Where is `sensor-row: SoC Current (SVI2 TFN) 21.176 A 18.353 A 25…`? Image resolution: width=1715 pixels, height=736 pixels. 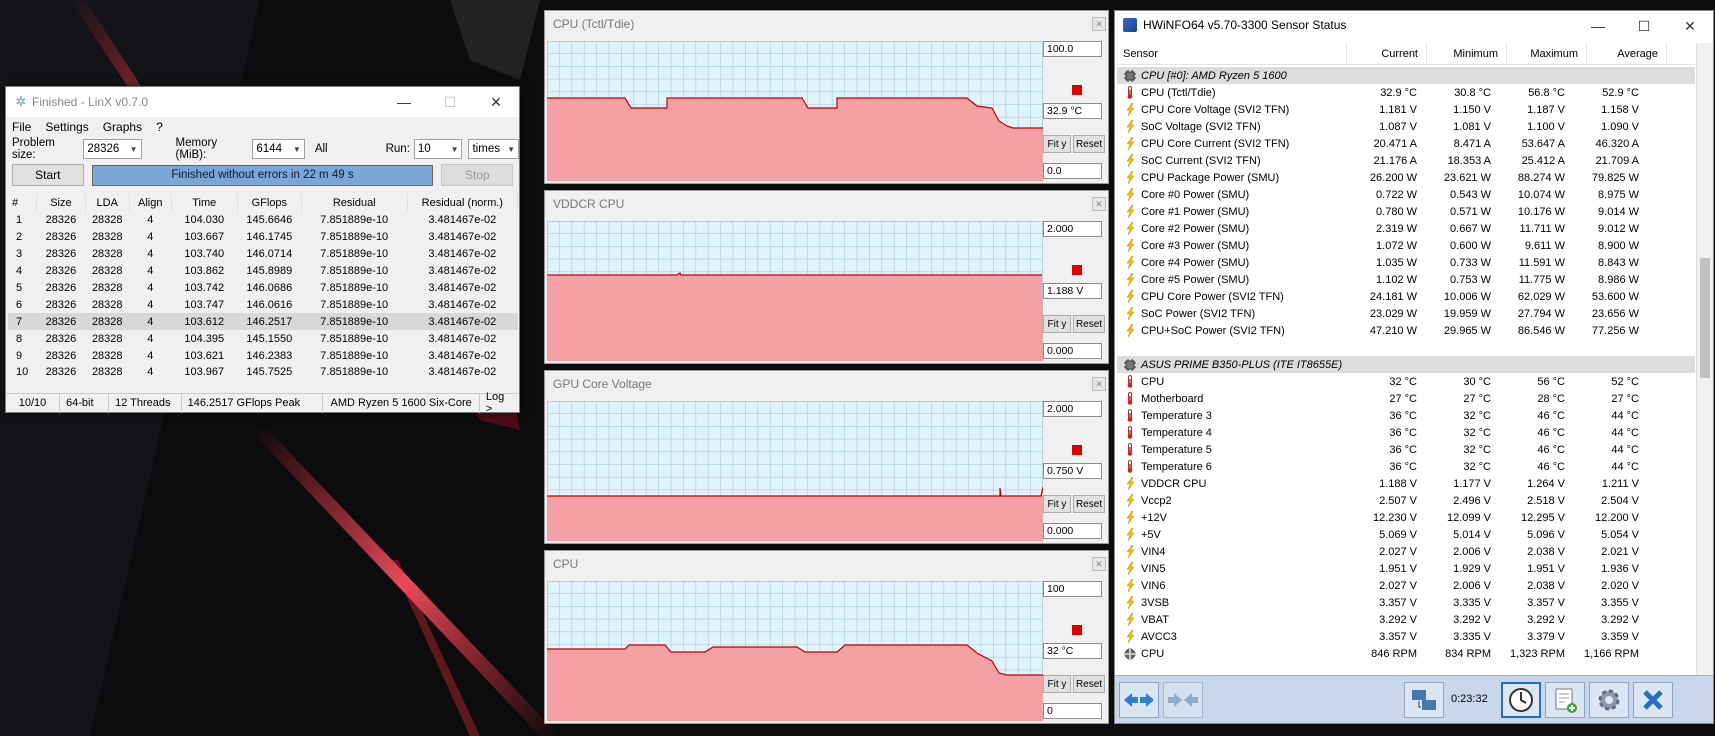
sensor-row: SoC Current (SVI2 TFN) 21.176 A 18.353 A 25… is located at coordinates (1406, 160).